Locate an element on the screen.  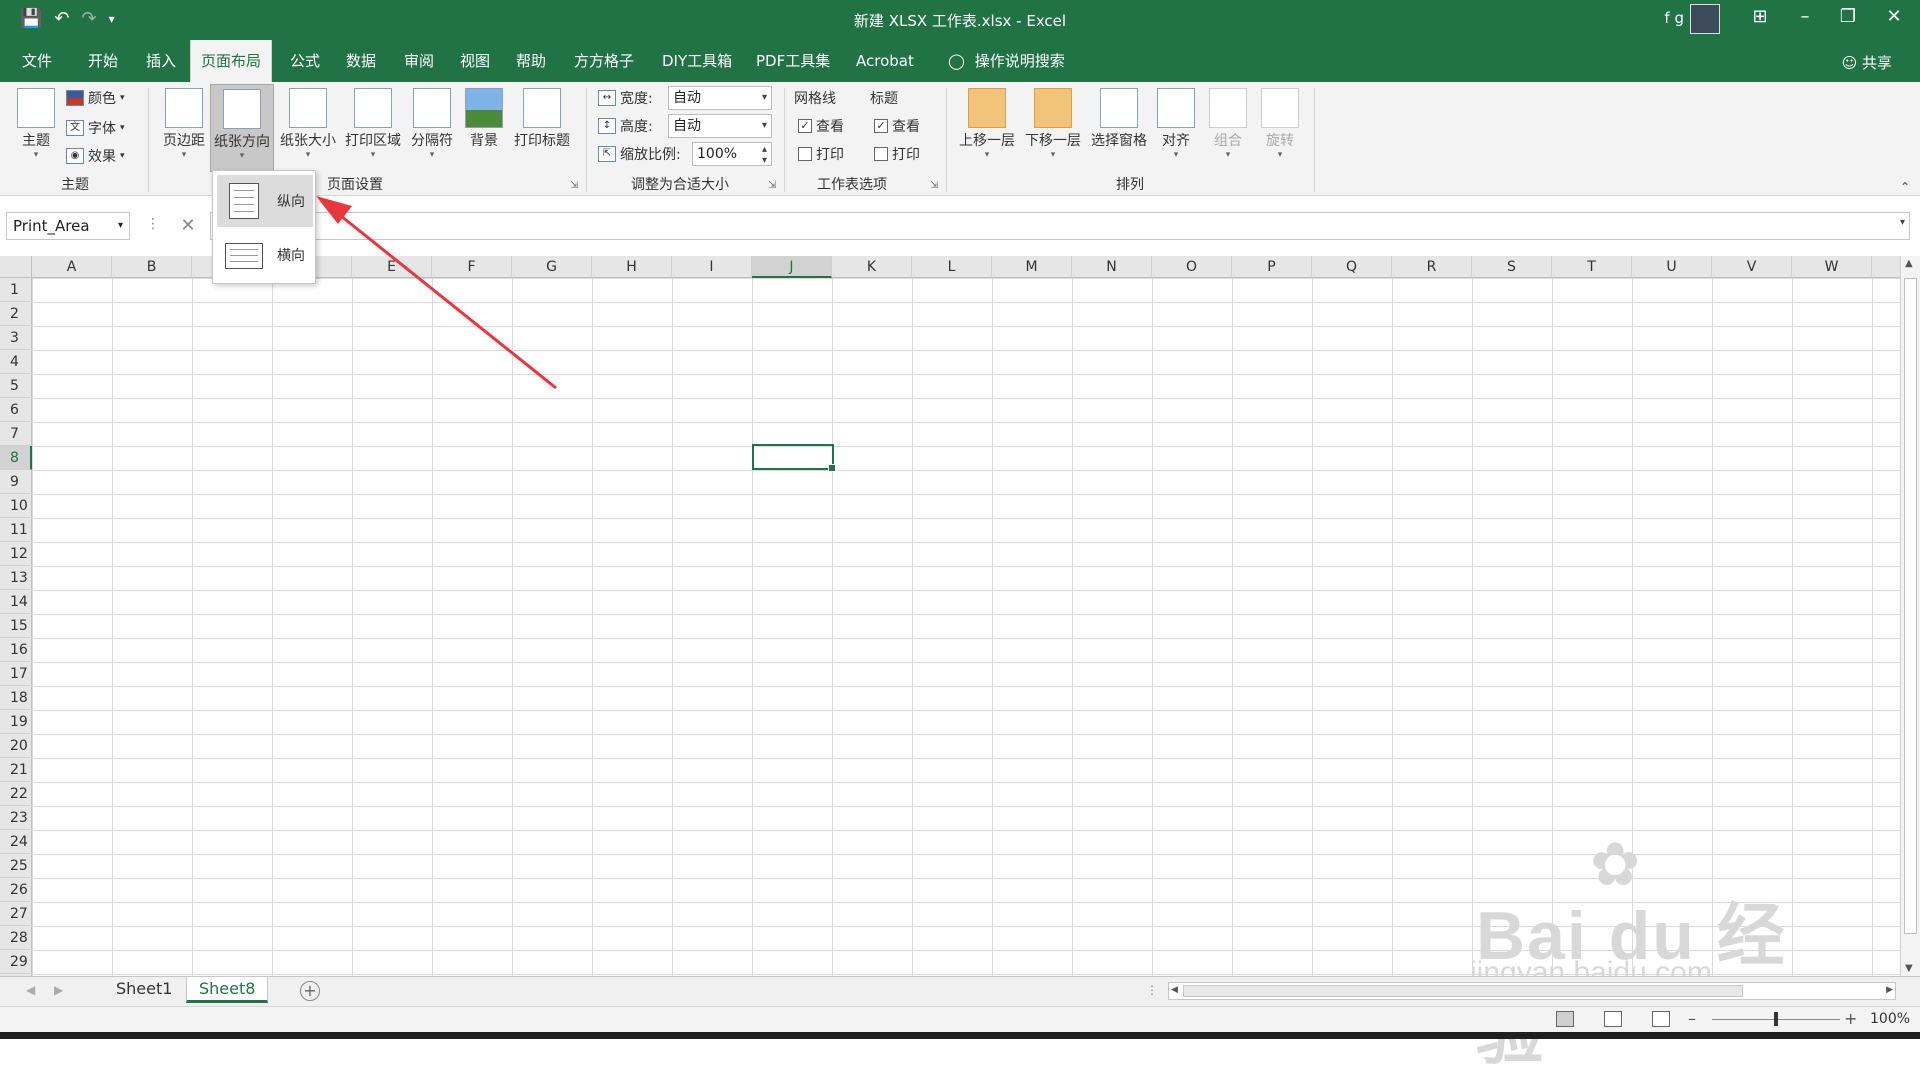
expand-formula-icon: ▾ is located at coordinates (1902, 222).